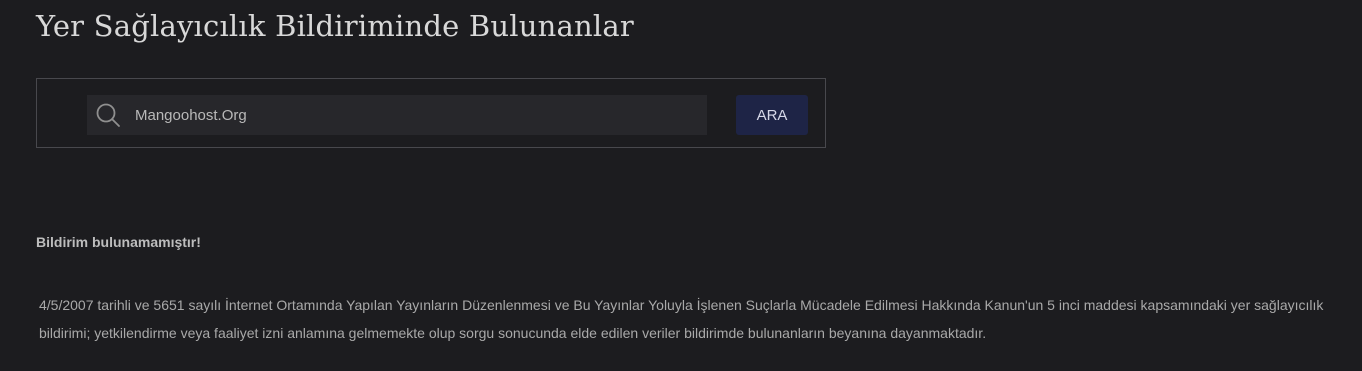 This screenshot has height=371, width=1362. I want to click on search-box, so click(397, 115).